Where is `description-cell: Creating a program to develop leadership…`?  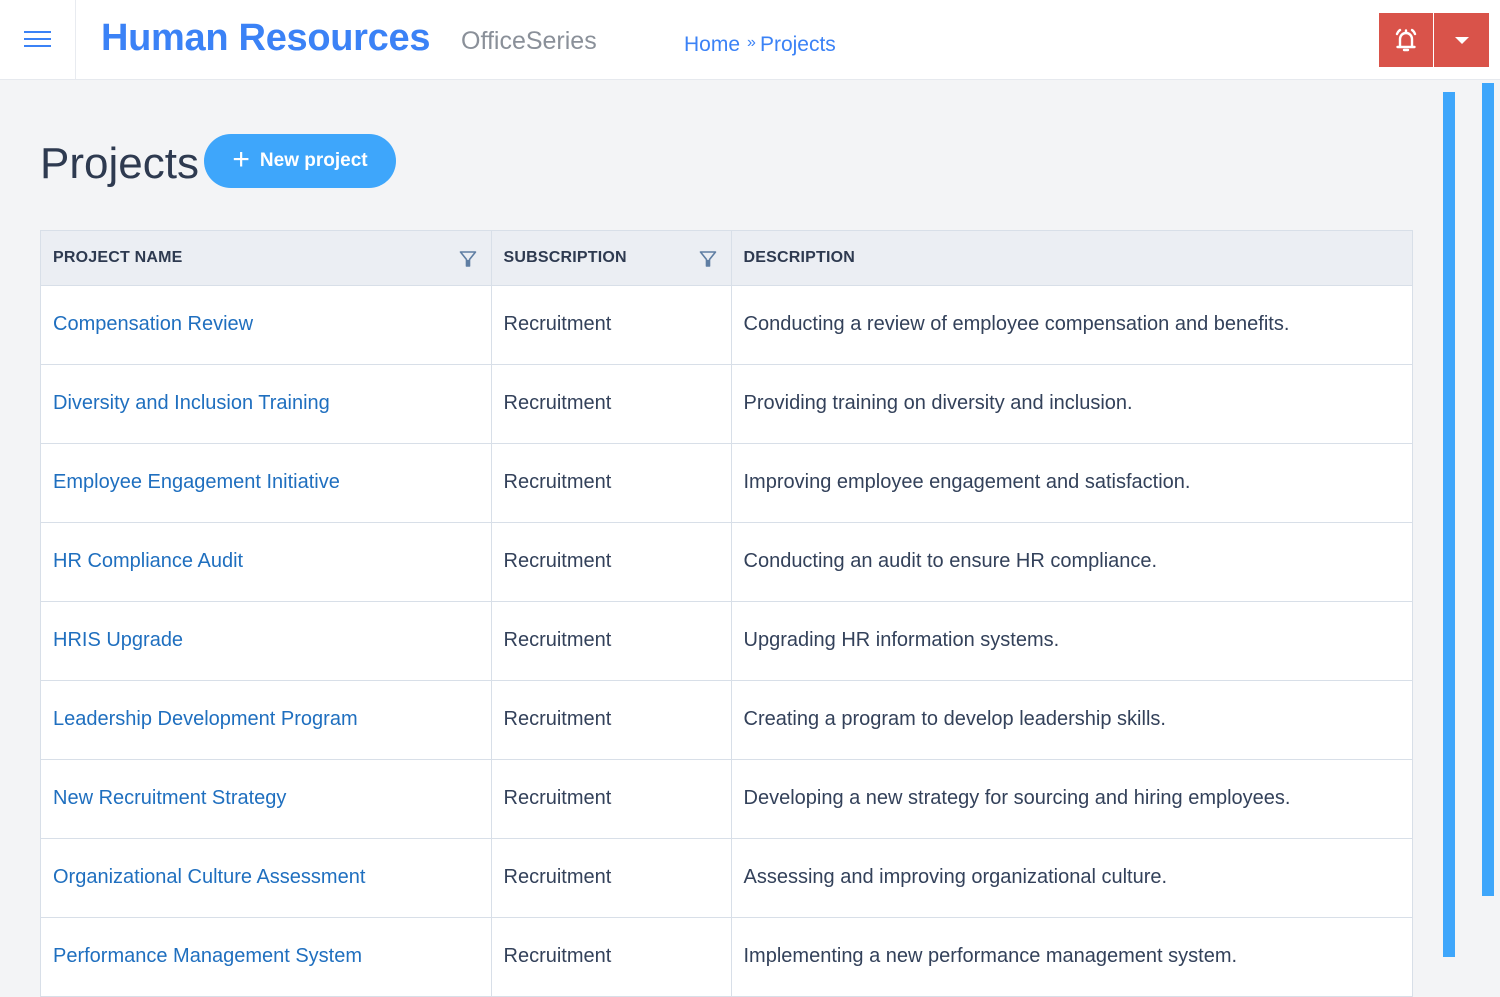 description-cell: Creating a program to develop leadership… is located at coordinates (1071, 719).